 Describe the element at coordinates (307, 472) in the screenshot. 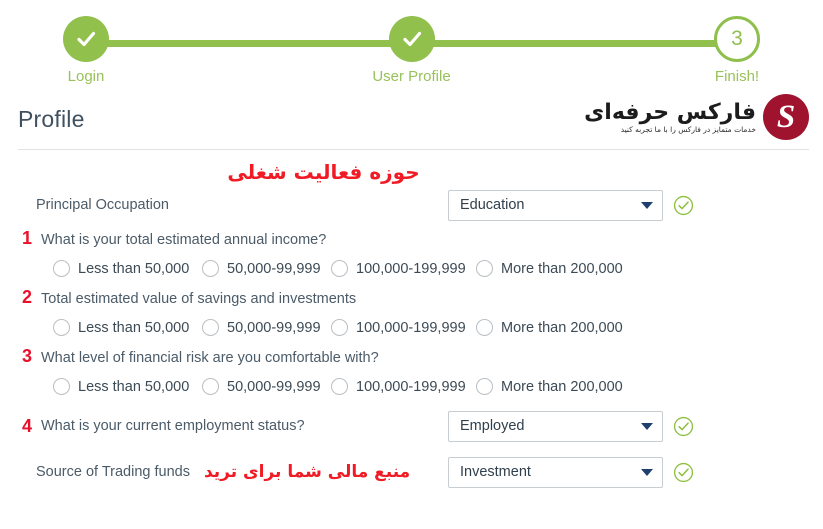

I see `source-of-trading-funds-note-persian: منبع مالی شما برای ترید` at that location.